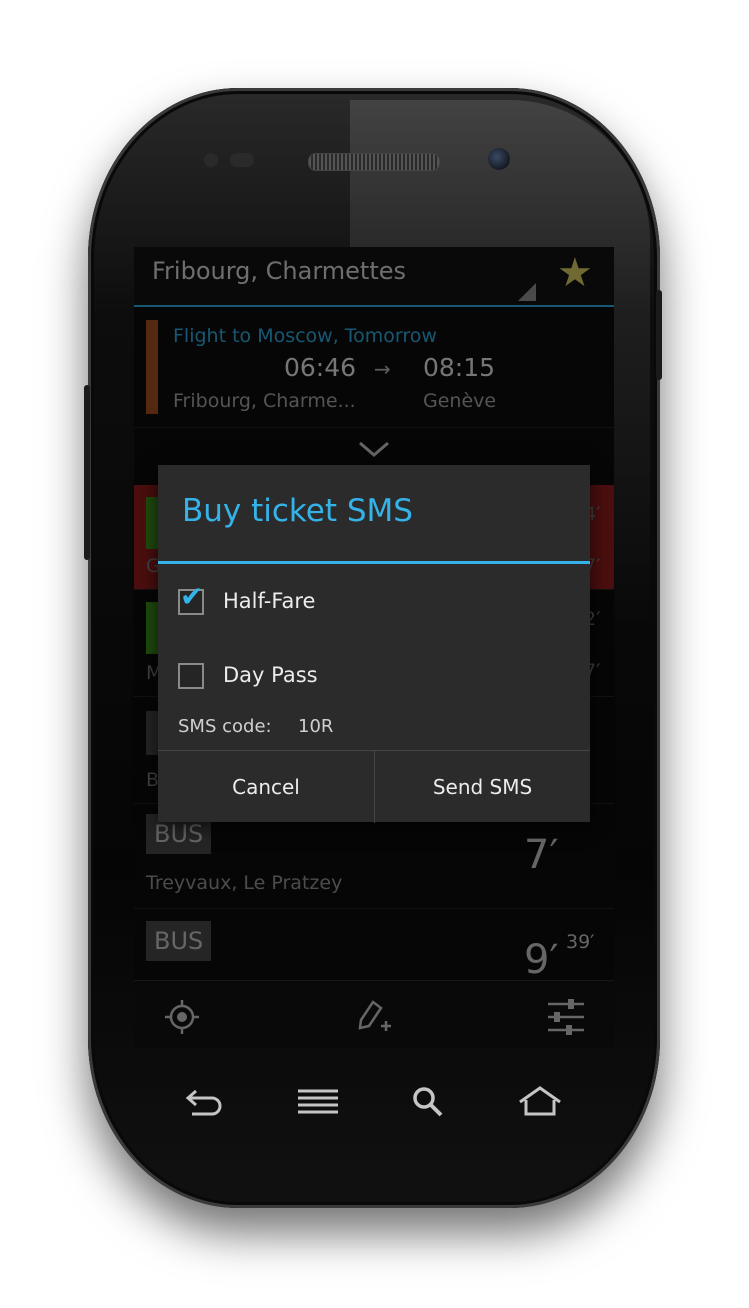 Image resolution: width=749 pixels, height=1308 pixels. What do you see at coordinates (192, 596) in the screenshot?
I see `checkmark-icon: ✔` at bounding box center [192, 596].